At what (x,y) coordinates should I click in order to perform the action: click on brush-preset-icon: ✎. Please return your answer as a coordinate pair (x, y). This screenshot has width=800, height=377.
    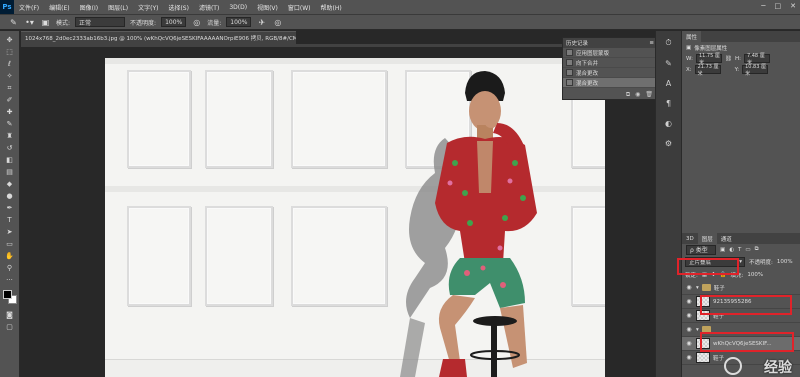
    Looking at the image, I should click on (669, 63).